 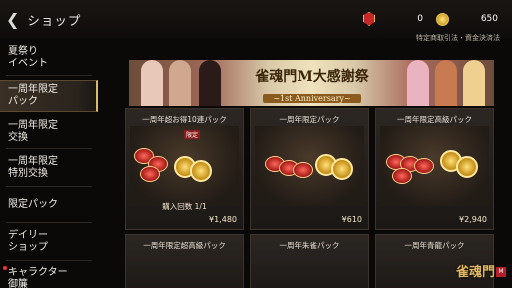 I want to click on gold-coin-icon, so click(x=442, y=19).